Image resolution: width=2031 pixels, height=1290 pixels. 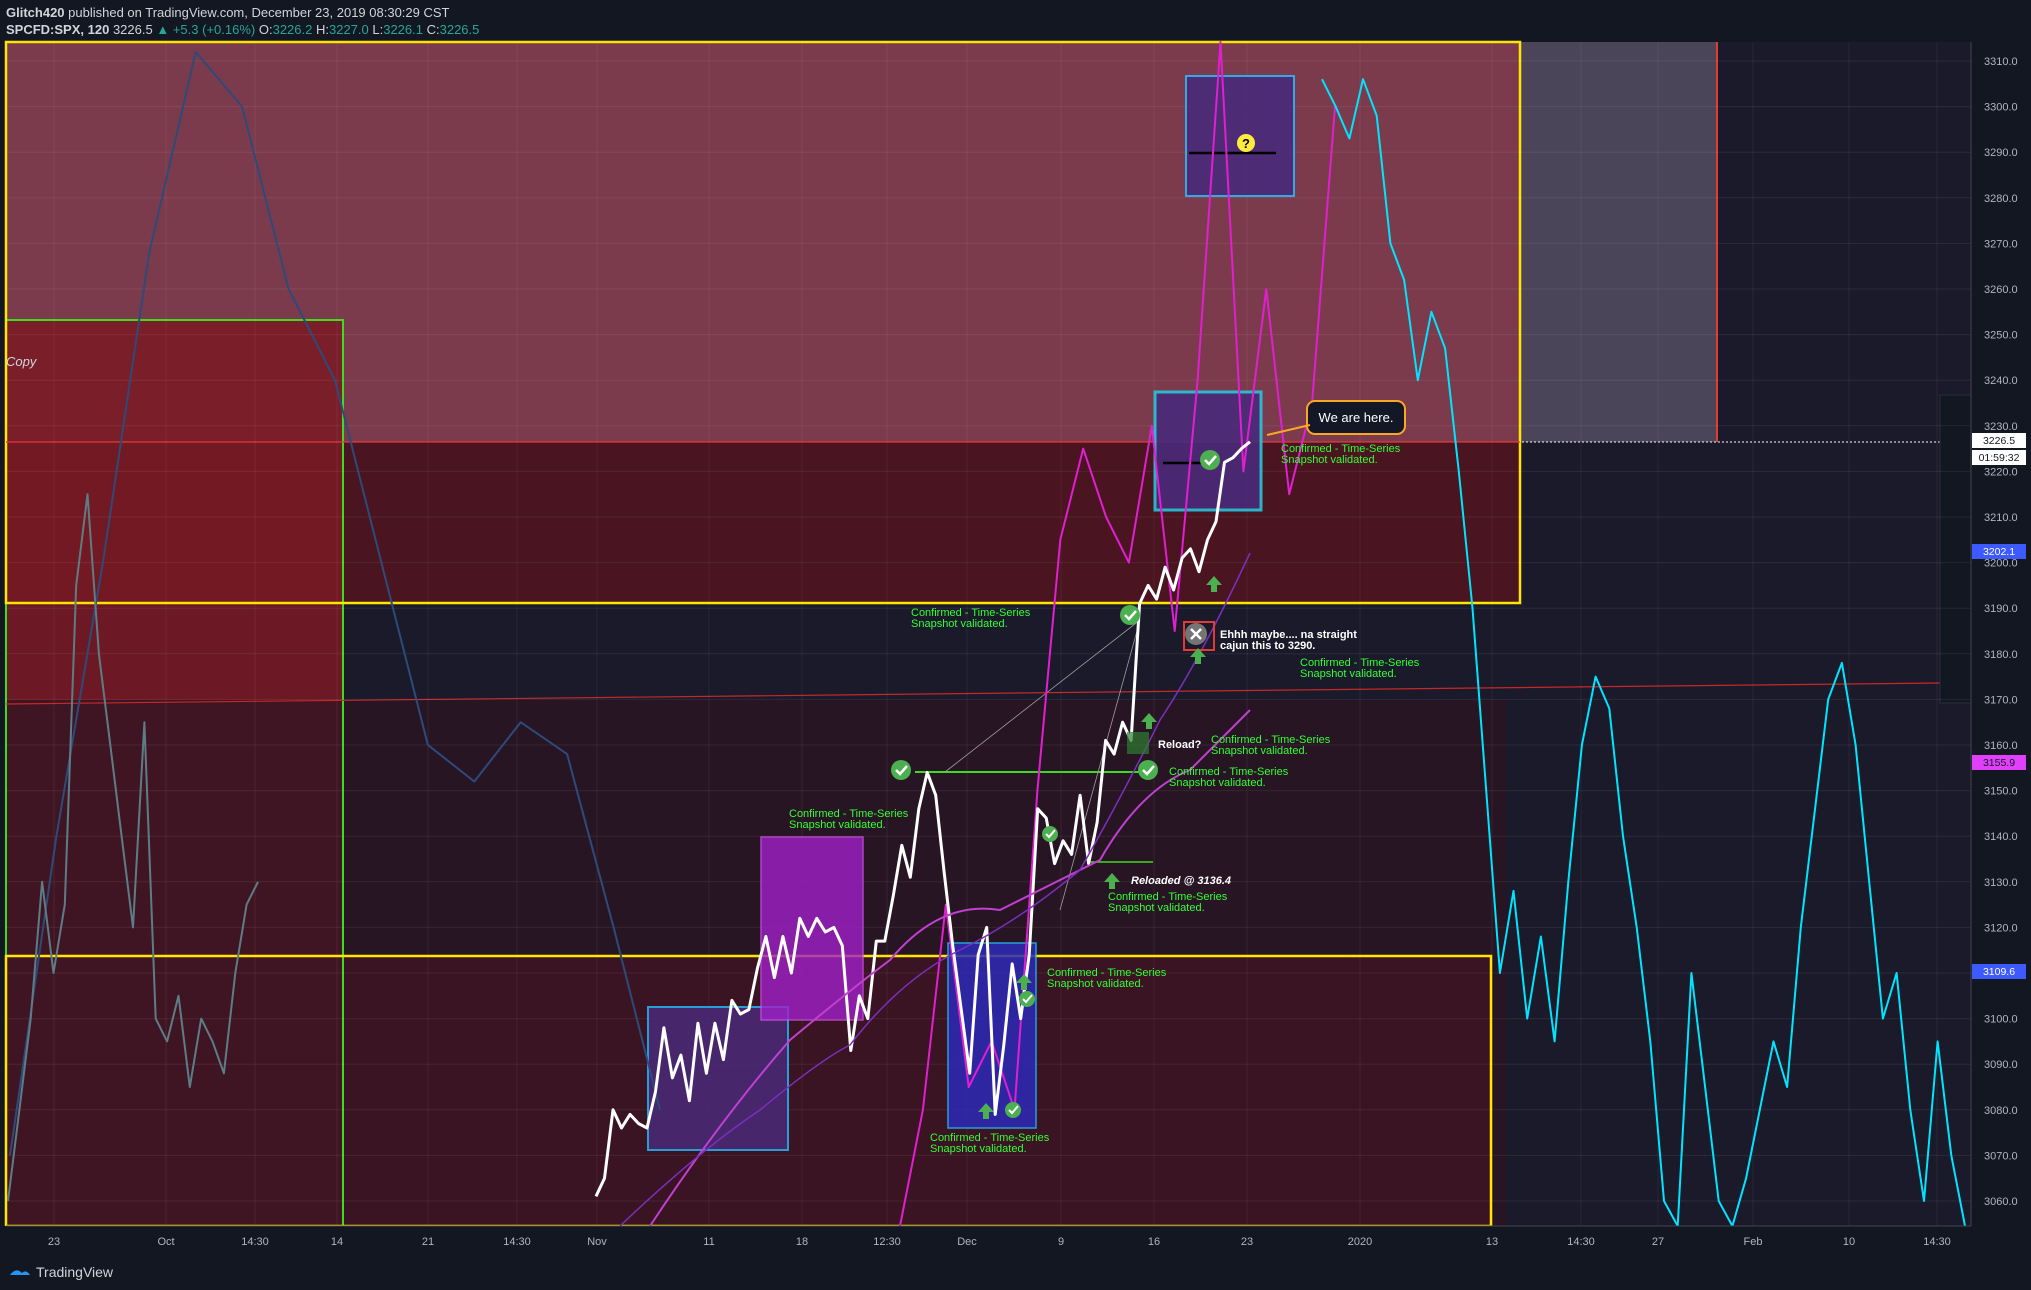 I want to click on footer: TradingView, so click(x=1015, y=1272).